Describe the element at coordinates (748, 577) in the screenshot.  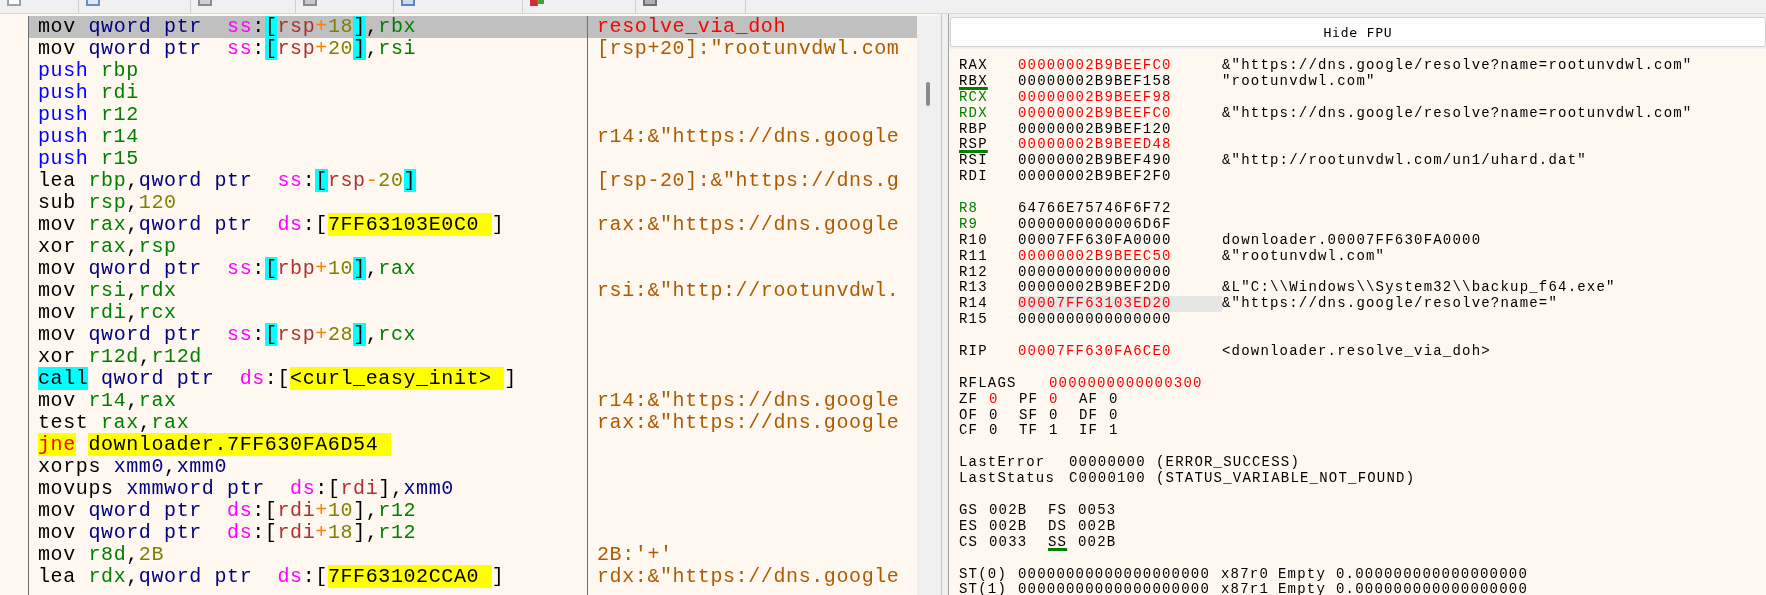
I see `comment-text: rdx:&"https://dns.google` at that location.